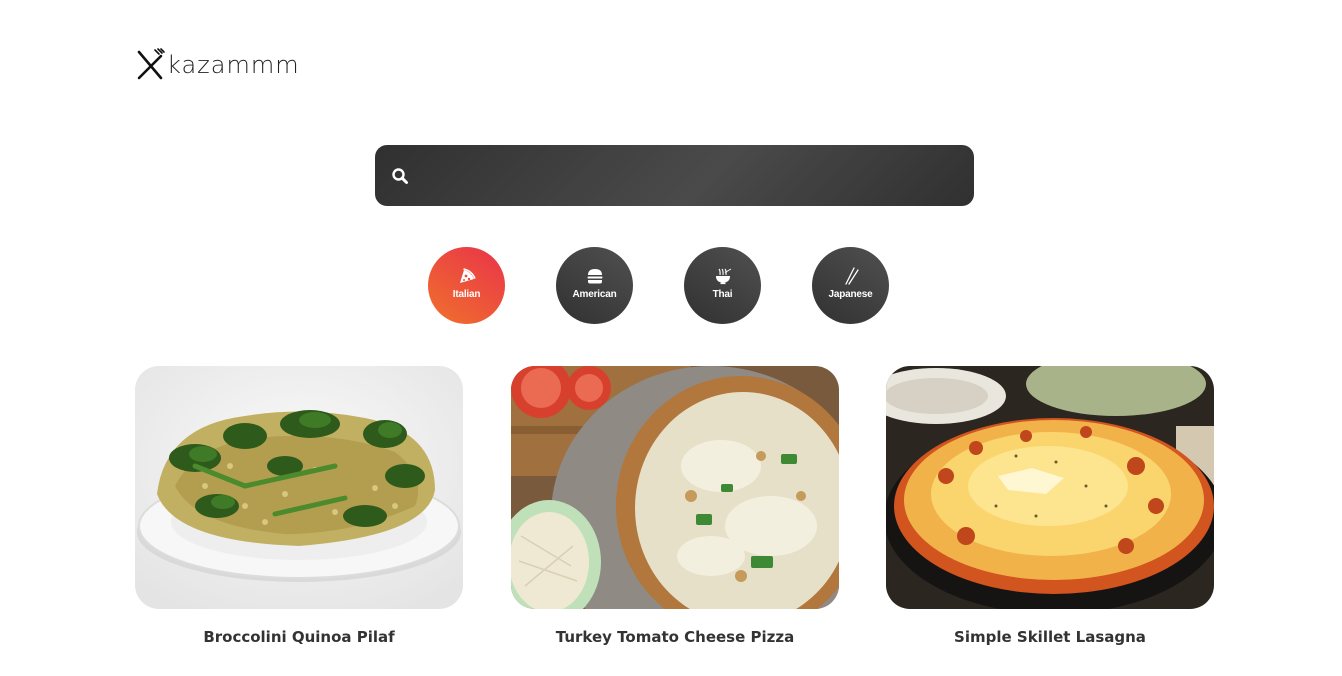 Image resolution: width=1342 pixels, height=676 pixels. Describe the element at coordinates (691, 175) in the screenshot. I see `search-input` at that location.